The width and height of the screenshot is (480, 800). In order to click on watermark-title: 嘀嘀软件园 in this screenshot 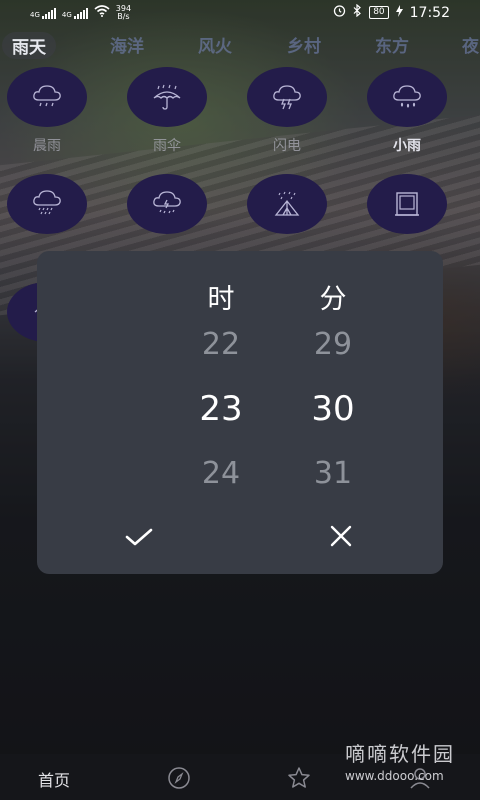, I will do `click(400, 754)`.